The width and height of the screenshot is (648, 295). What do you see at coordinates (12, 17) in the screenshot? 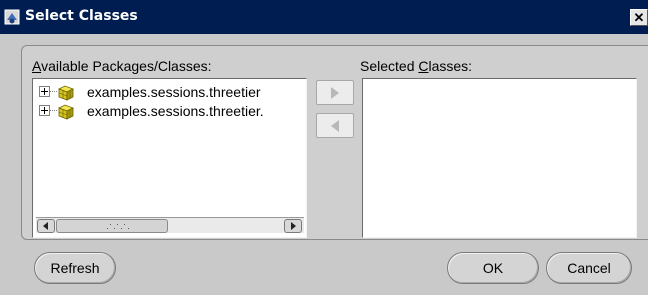
I see `app-icon` at bounding box center [12, 17].